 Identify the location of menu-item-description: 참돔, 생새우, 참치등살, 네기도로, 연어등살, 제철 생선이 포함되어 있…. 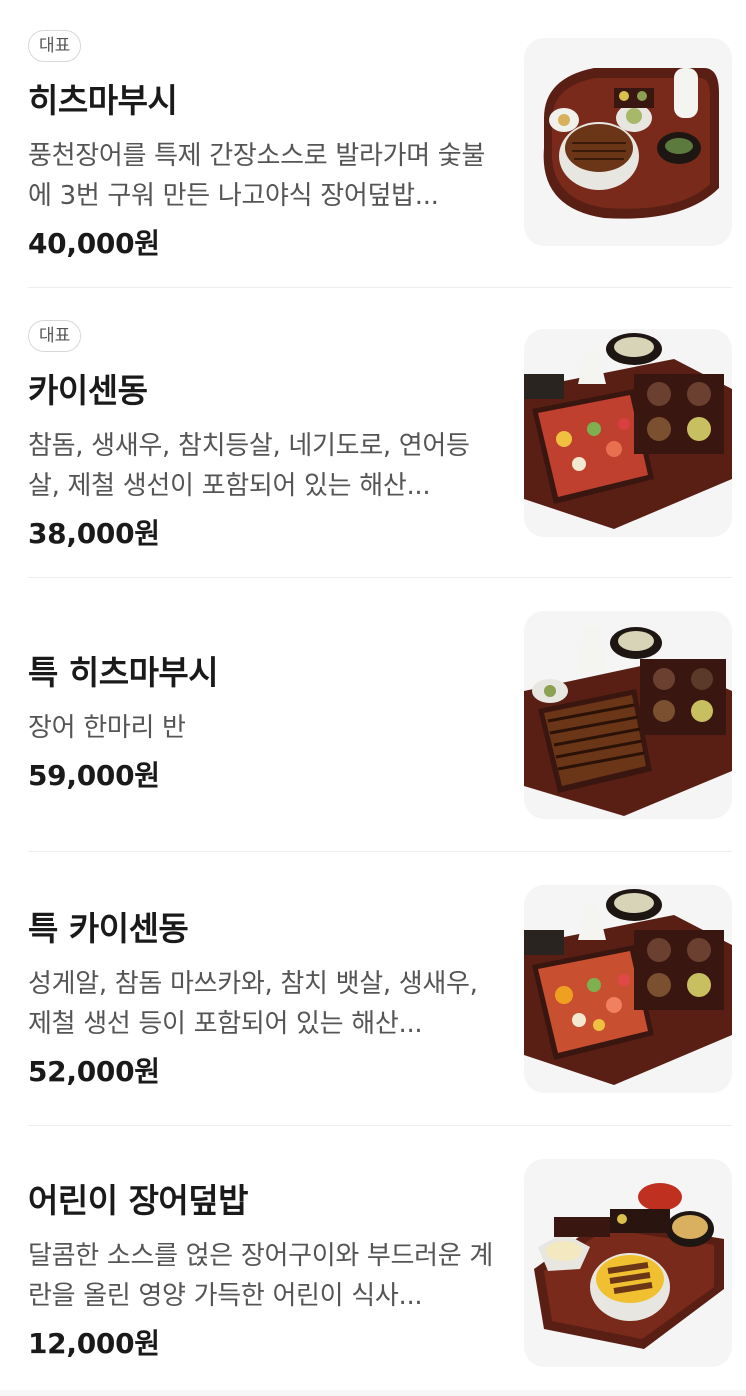
(249, 466).